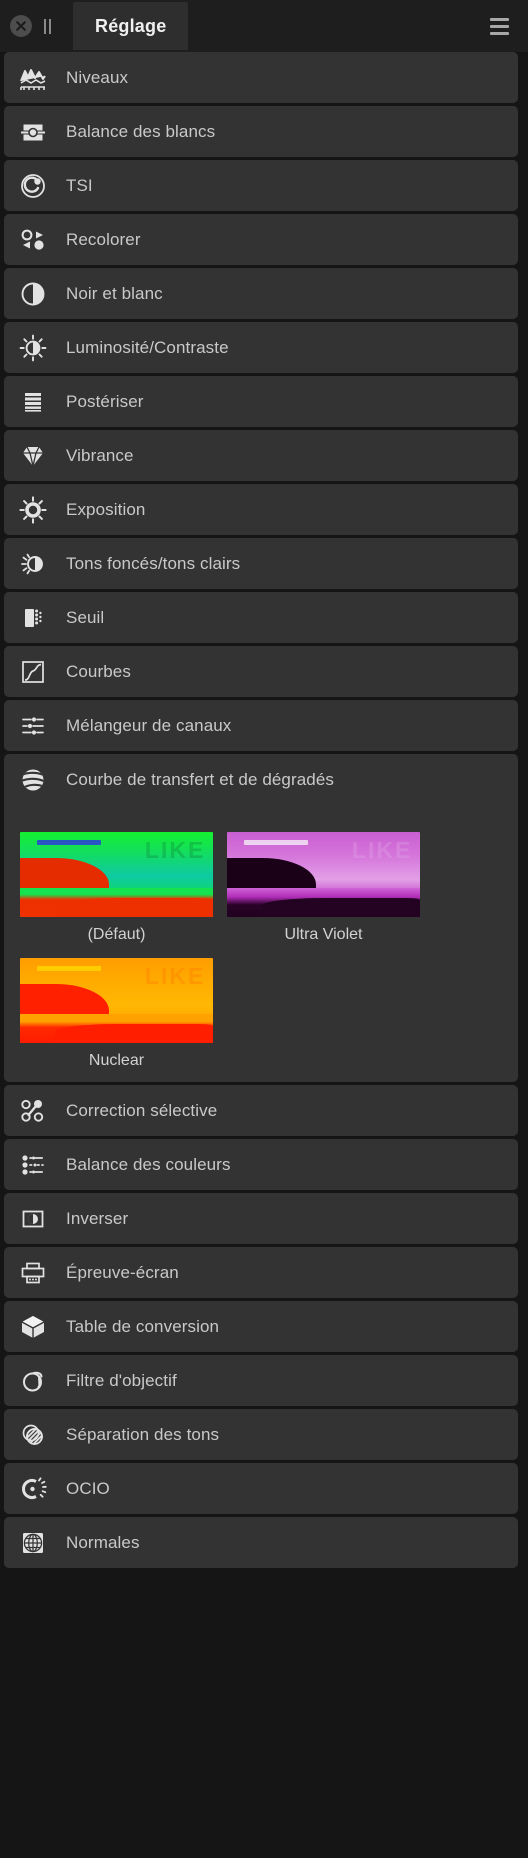 The width and height of the screenshot is (528, 1858). What do you see at coordinates (79, 185) in the screenshot?
I see `adjustment-label: TSI` at bounding box center [79, 185].